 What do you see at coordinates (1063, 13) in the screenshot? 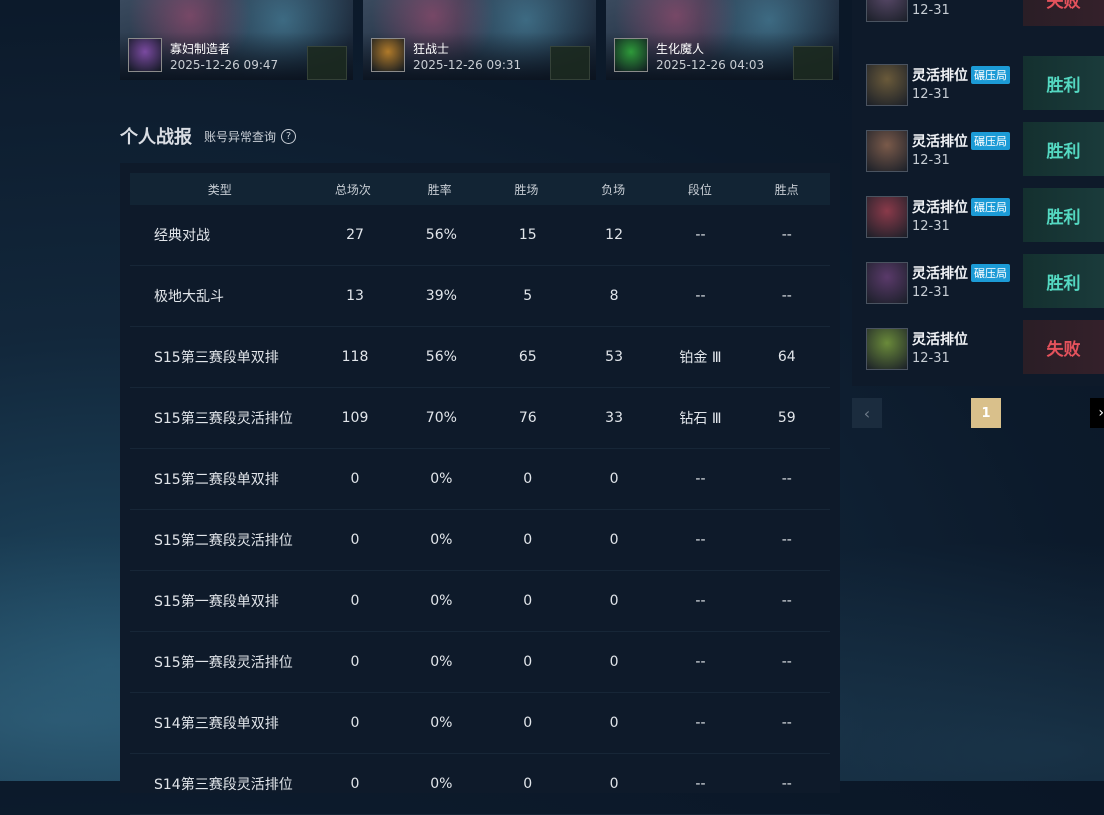
I see `match-result: 失败` at bounding box center [1063, 13].